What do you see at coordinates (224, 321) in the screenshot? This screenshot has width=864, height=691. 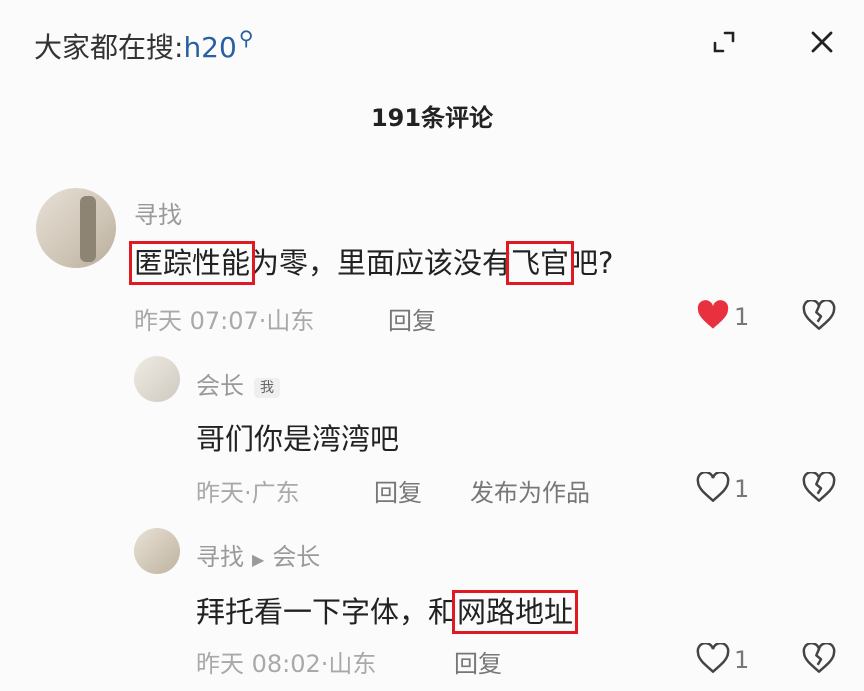 I see `comment-time-location: 昨天 07:07·山东` at bounding box center [224, 321].